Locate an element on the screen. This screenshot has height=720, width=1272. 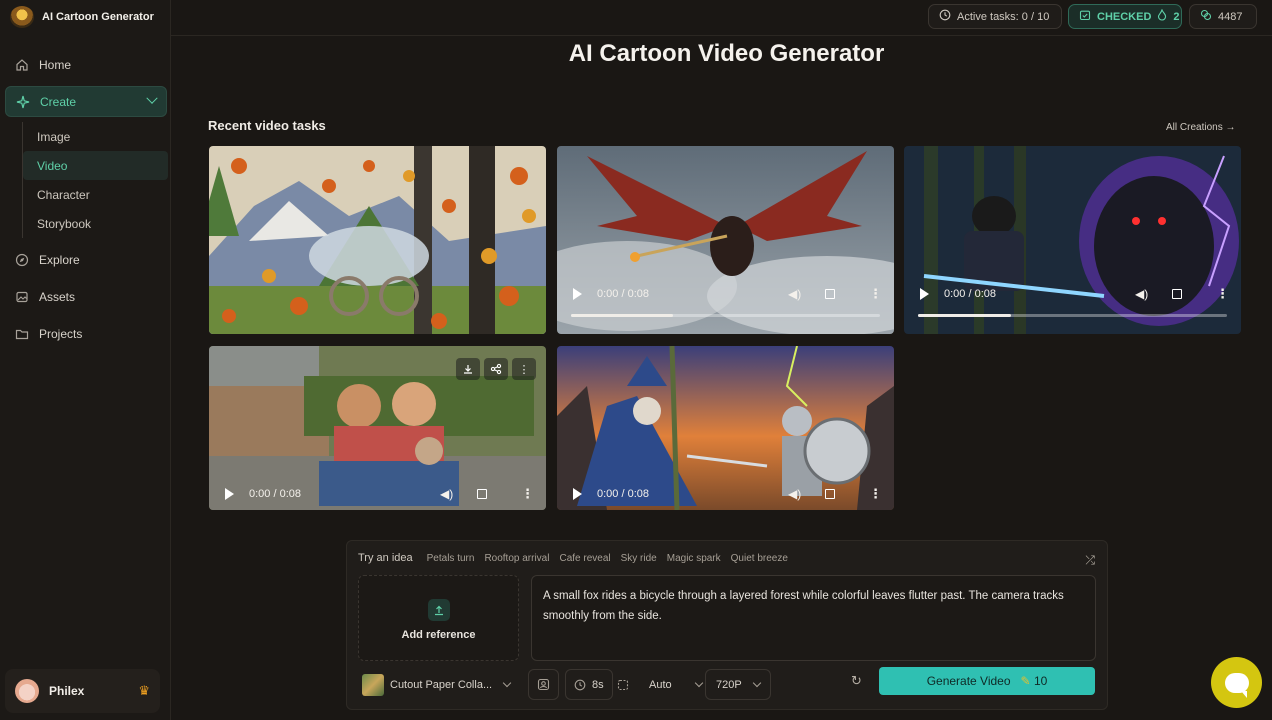
style-thumbnail is located at coordinates (373, 684).